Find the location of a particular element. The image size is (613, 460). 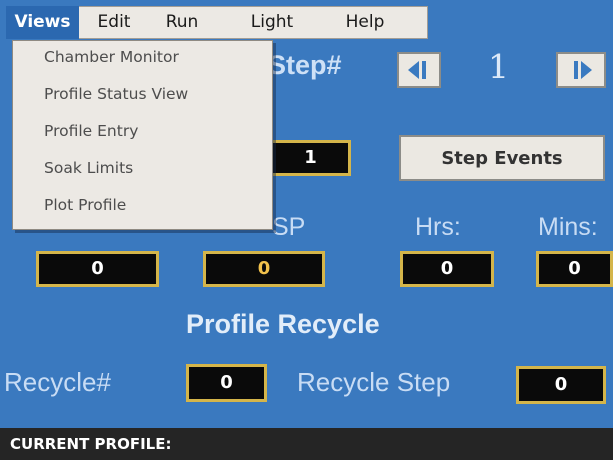

sp-value-box: 0 is located at coordinates (264, 269).